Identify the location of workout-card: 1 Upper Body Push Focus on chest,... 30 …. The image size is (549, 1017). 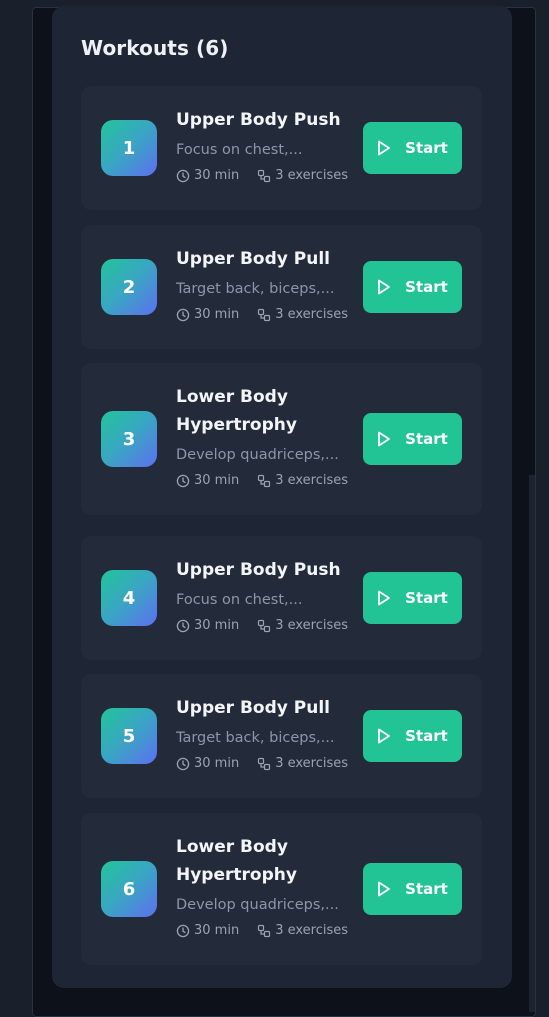
(281, 148).